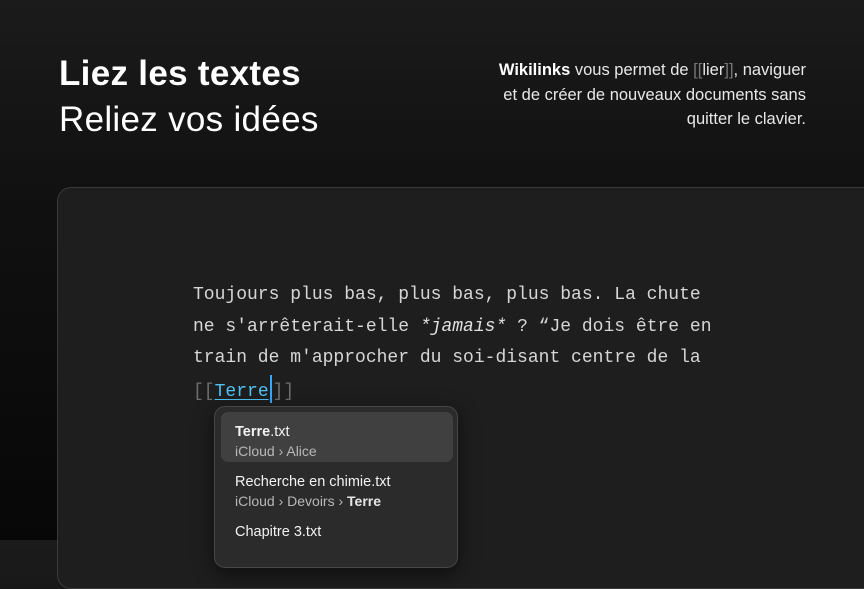 The height and width of the screenshot is (589, 864). What do you see at coordinates (180, 73) in the screenshot?
I see `headline-title: Liez les textes` at bounding box center [180, 73].